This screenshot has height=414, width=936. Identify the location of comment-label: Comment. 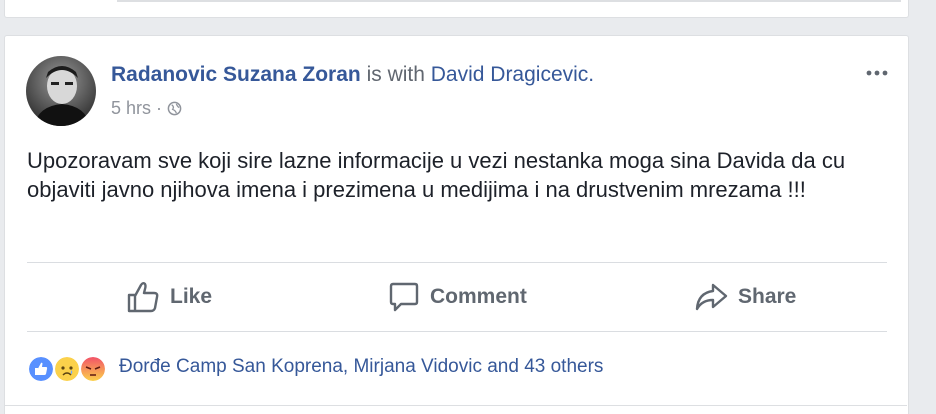
(478, 296).